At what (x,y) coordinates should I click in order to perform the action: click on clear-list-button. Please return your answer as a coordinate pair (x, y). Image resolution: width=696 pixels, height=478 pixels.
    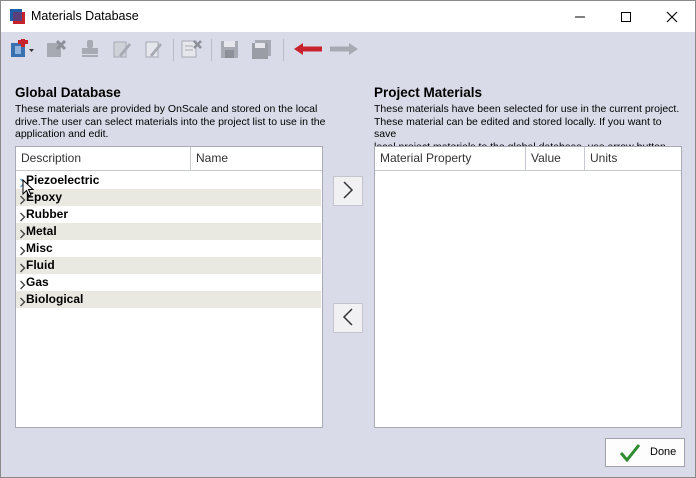
    Looking at the image, I should click on (192, 50).